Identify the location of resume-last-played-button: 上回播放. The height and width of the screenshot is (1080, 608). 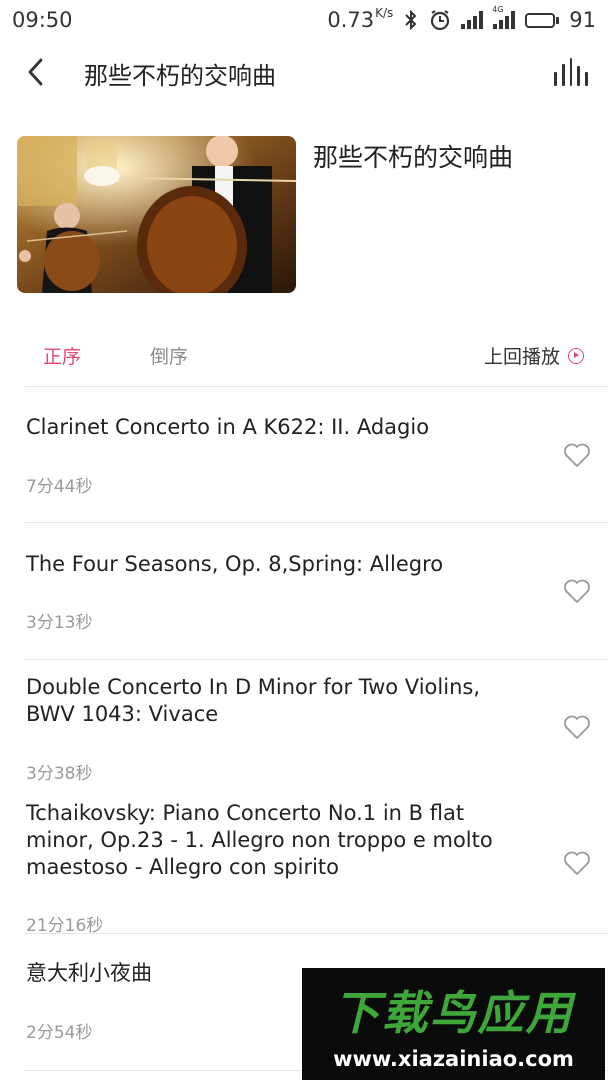
(534, 355).